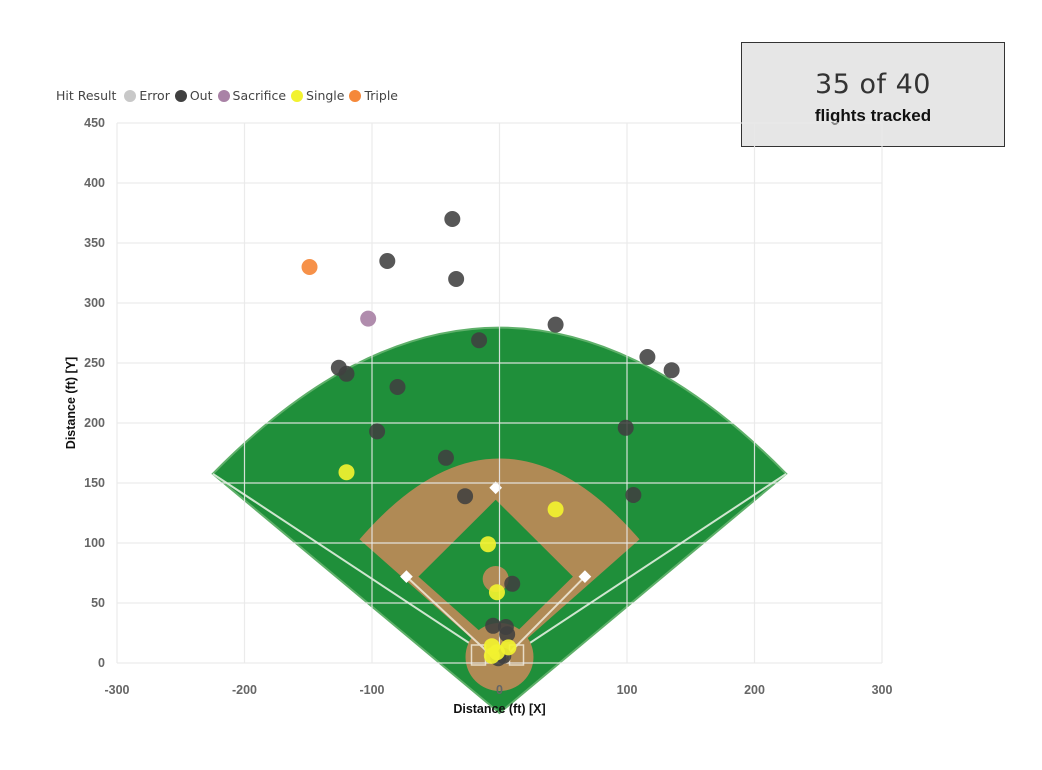  Describe the element at coordinates (71, 403) in the screenshot. I see `y-axis-title: Distance (ft) [Y]` at that location.